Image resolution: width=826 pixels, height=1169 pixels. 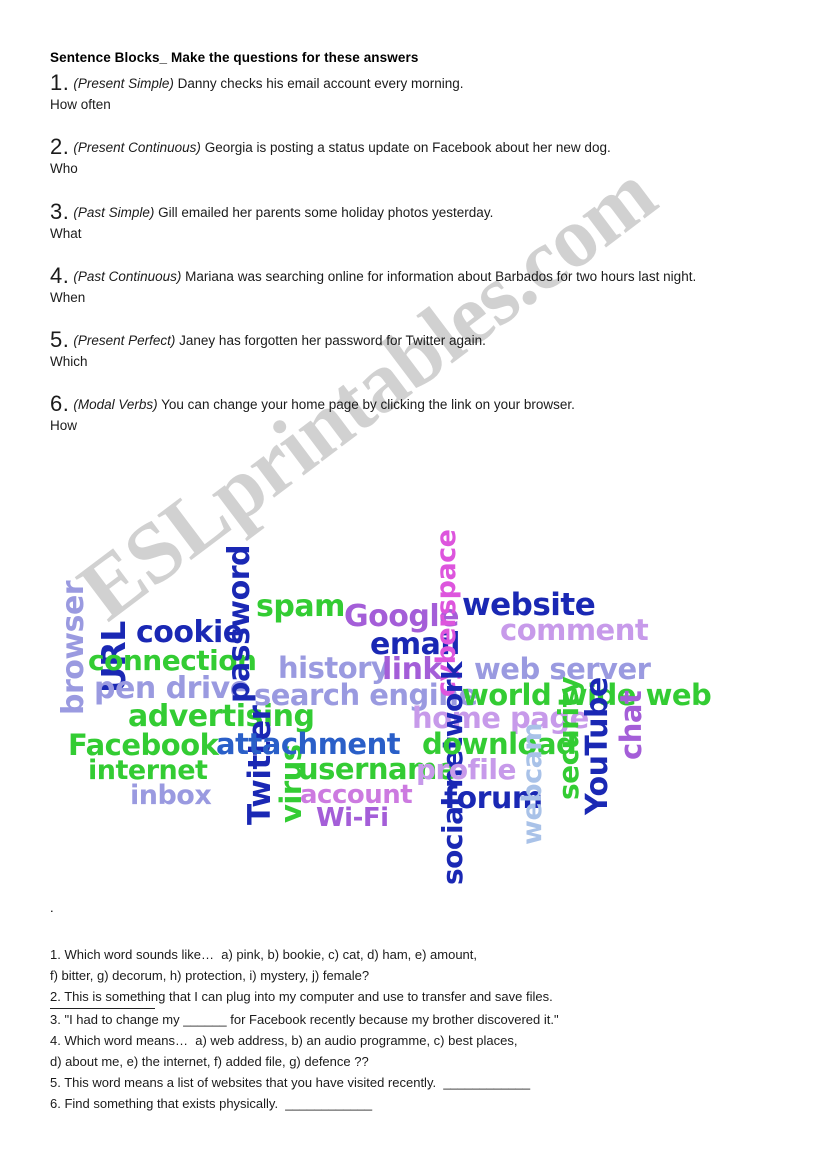 What do you see at coordinates (60, 211) in the screenshot?
I see `question-number: 3.` at bounding box center [60, 211].